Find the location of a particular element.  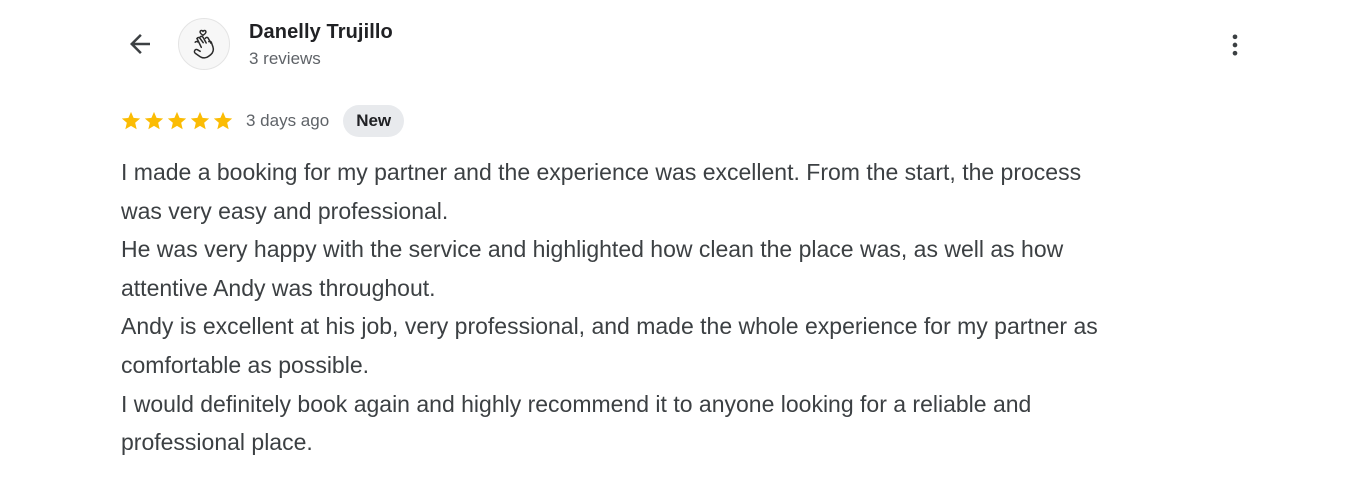

review-text-line: professional place. is located at coordinates (217, 442).